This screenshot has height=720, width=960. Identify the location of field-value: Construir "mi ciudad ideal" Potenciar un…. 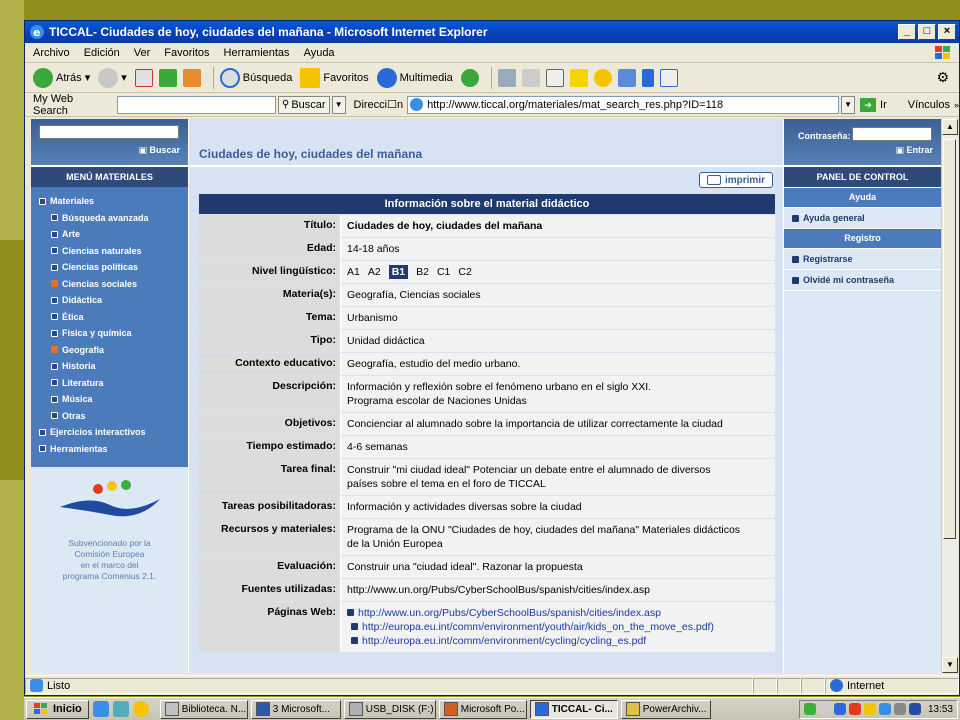
(558, 477).